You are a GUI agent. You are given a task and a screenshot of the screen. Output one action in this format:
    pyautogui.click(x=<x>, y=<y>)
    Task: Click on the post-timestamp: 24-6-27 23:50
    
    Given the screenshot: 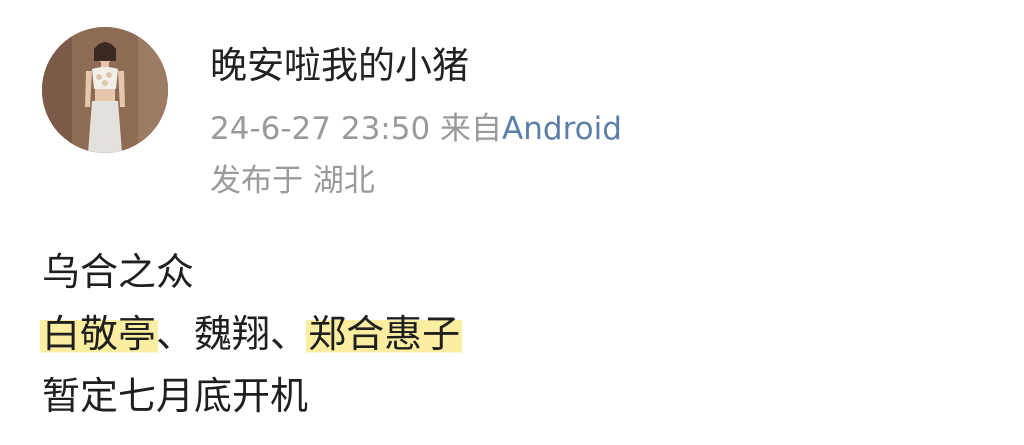 What is the action you would take?
    pyautogui.click(x=320, y=129)
    